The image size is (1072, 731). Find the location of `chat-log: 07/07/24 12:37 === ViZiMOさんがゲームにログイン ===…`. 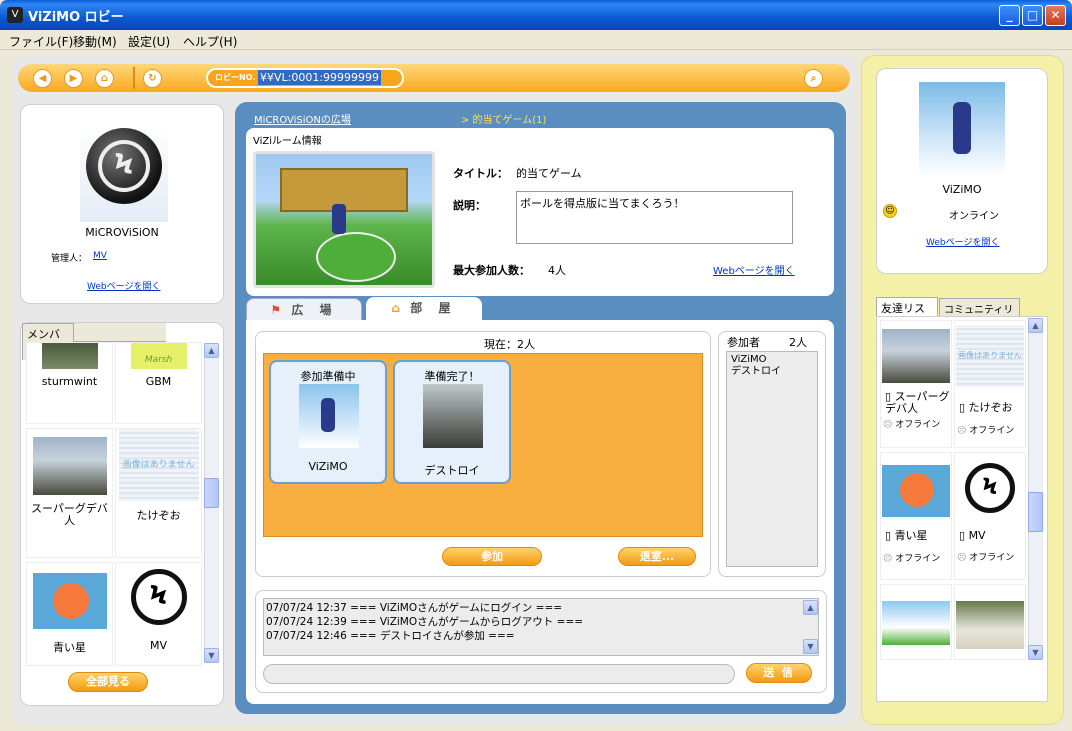

chat-log: 07/07/24 12:37 === ViZiMOさんがゲームにログイン ===… is located at coordinates (541, 627).